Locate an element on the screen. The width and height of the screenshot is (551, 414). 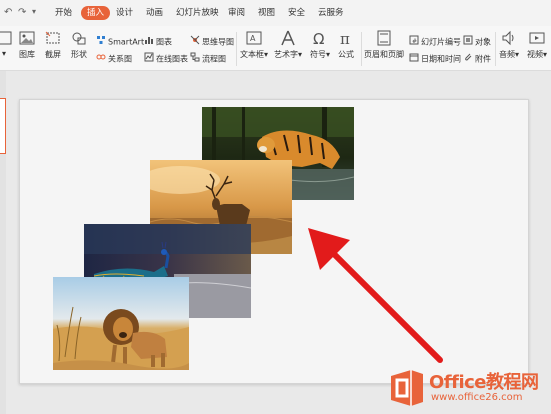
slide-number-icon: # is located at coordinates (414, 42).